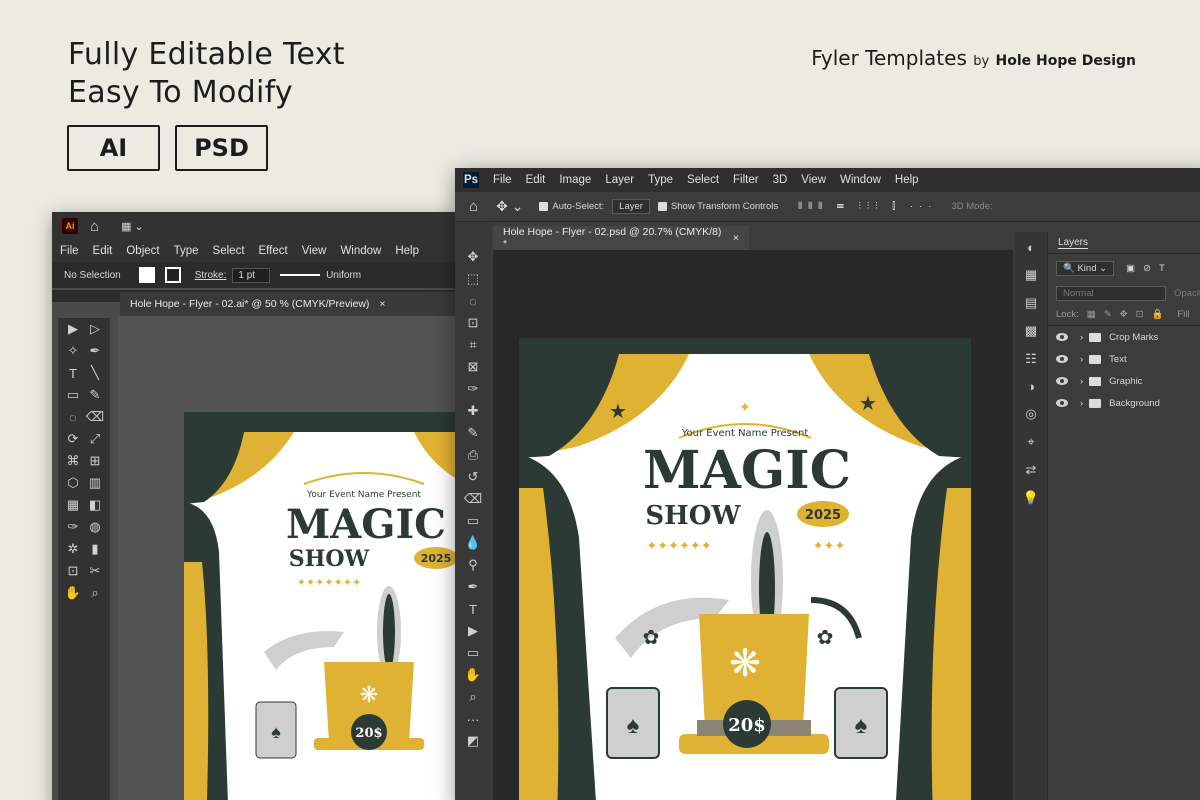 The height and width of the screenshot is (800, 1200). Describe the element at coordinates (95, 351) in the screenshot. I see `pen-tool-icon: ✒` at that location.